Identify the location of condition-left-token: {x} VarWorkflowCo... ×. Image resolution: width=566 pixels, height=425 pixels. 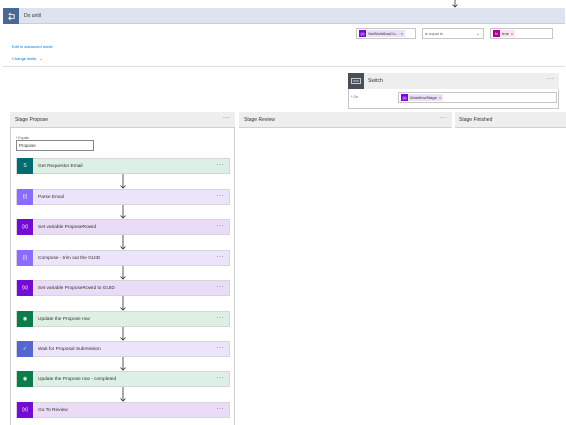
(382, 33).